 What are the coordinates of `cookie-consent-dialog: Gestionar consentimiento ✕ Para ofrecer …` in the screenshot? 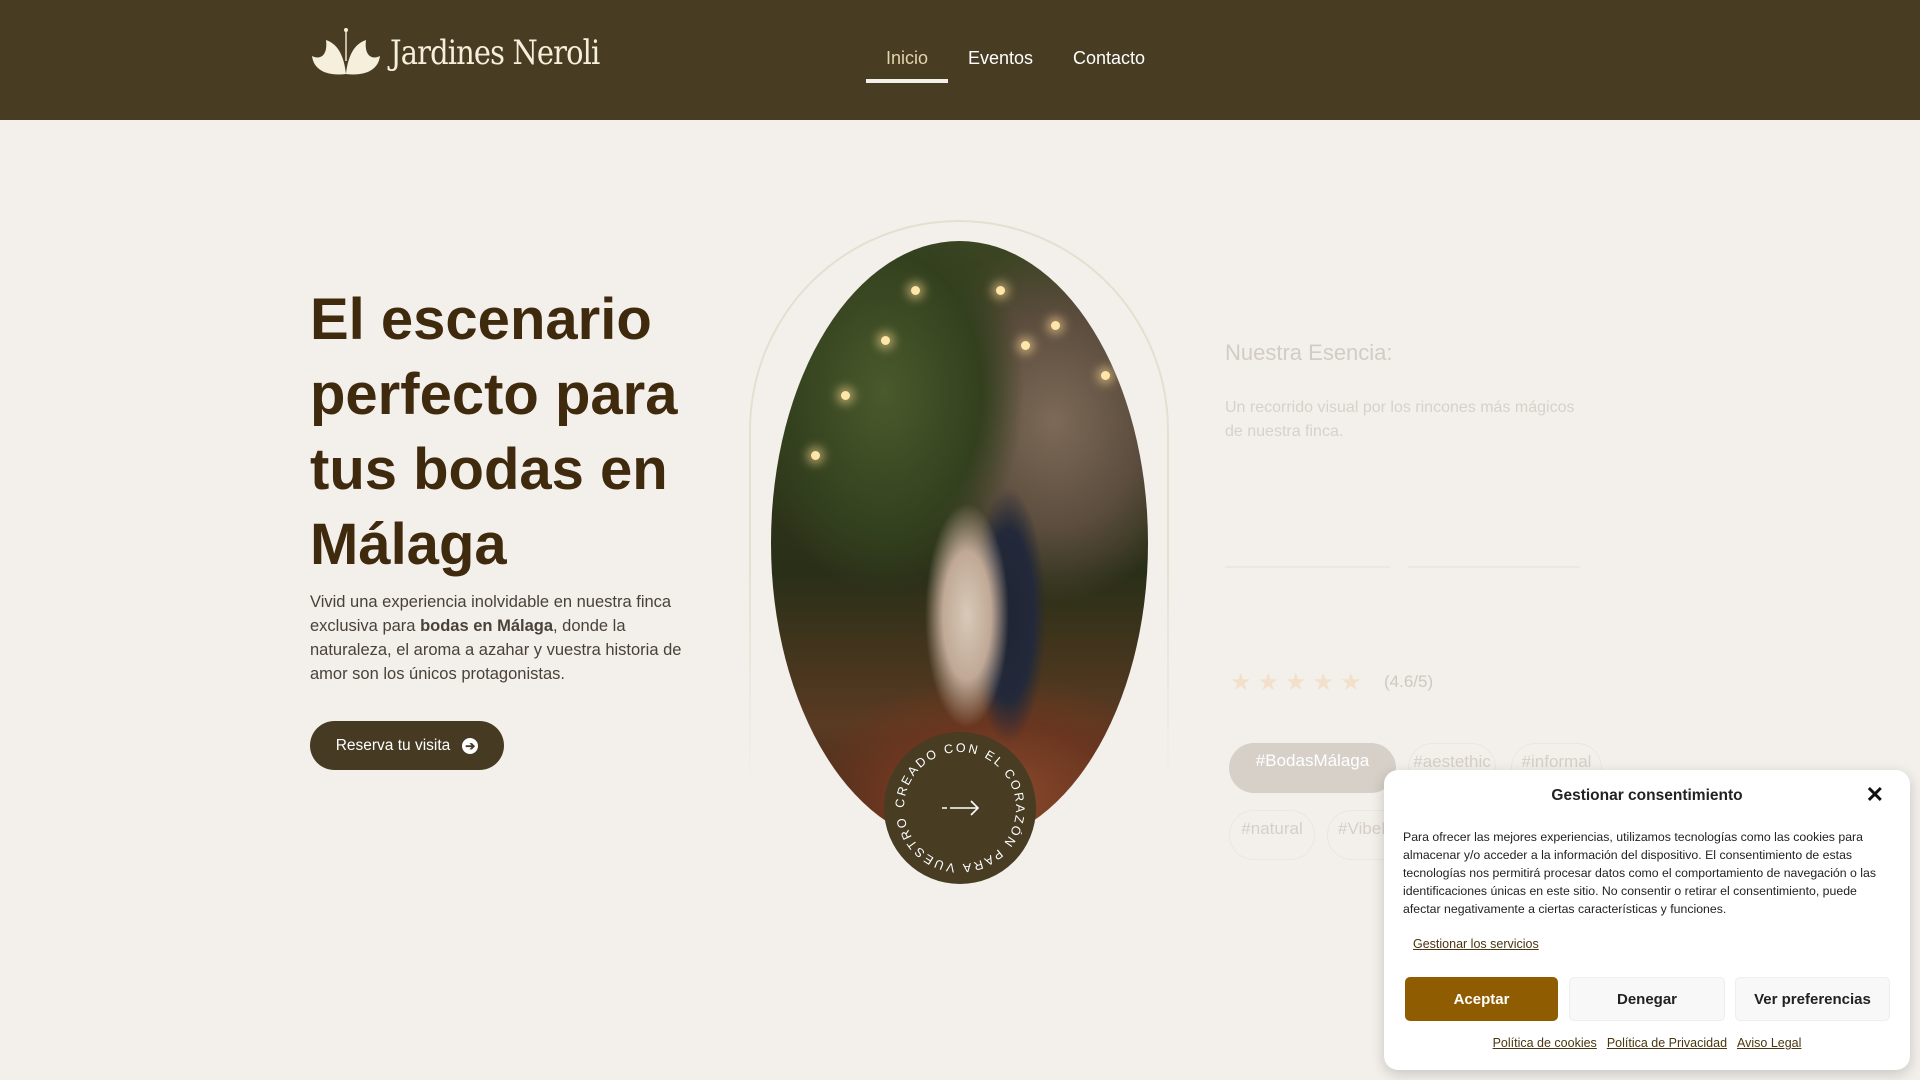 It's located at (1647, 920).